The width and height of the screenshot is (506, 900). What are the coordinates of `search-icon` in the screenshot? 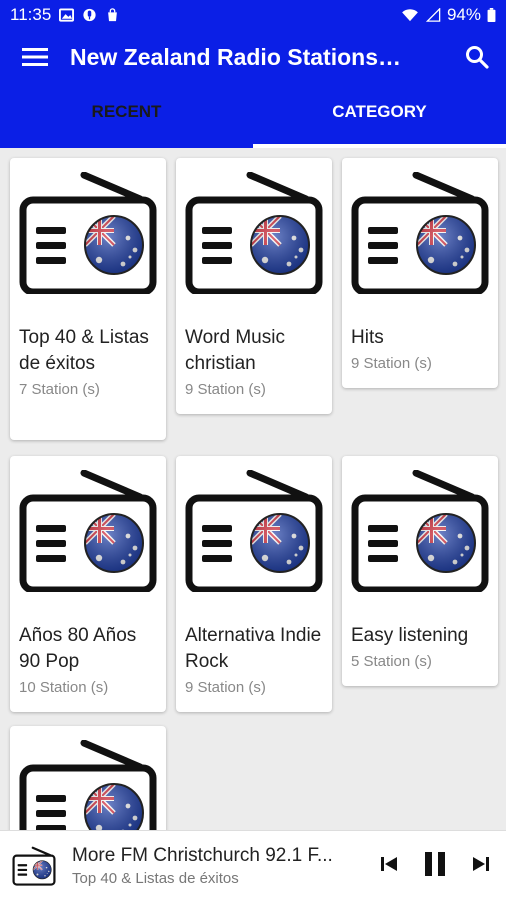 It's located at (477, 57).